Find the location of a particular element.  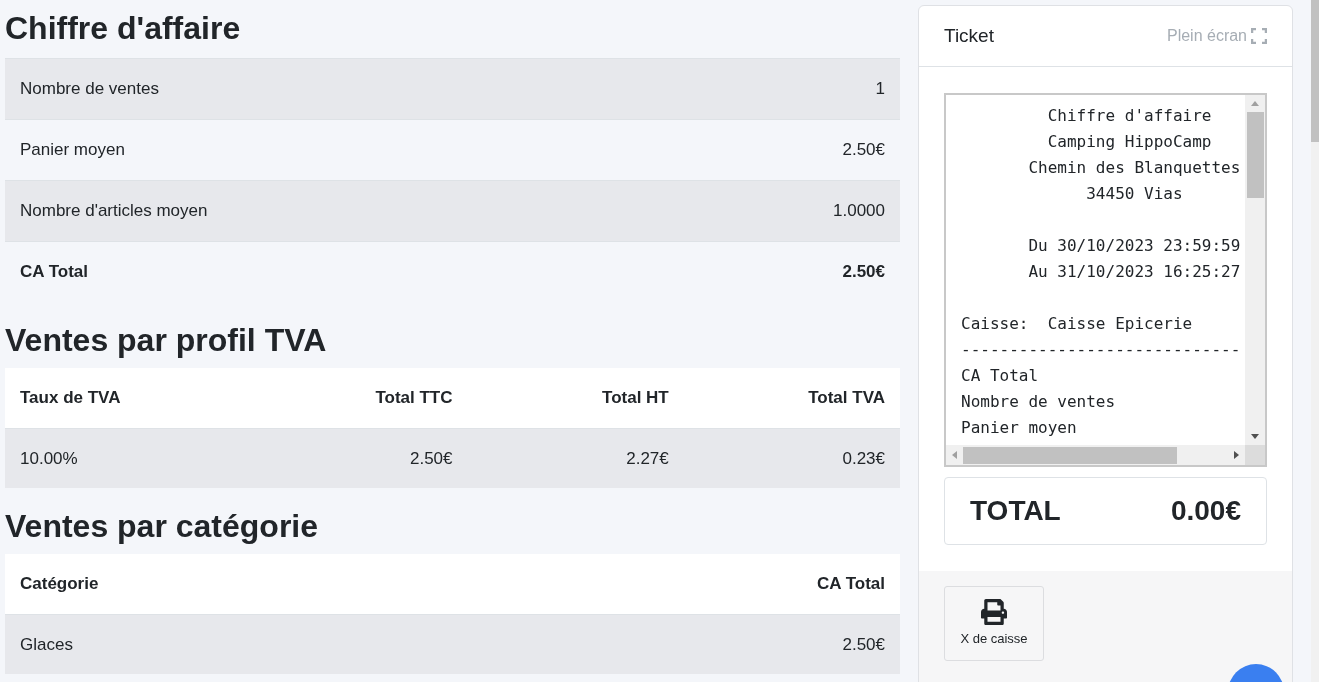

table-cell: 2.27€ is located at coordinates (647, 458).